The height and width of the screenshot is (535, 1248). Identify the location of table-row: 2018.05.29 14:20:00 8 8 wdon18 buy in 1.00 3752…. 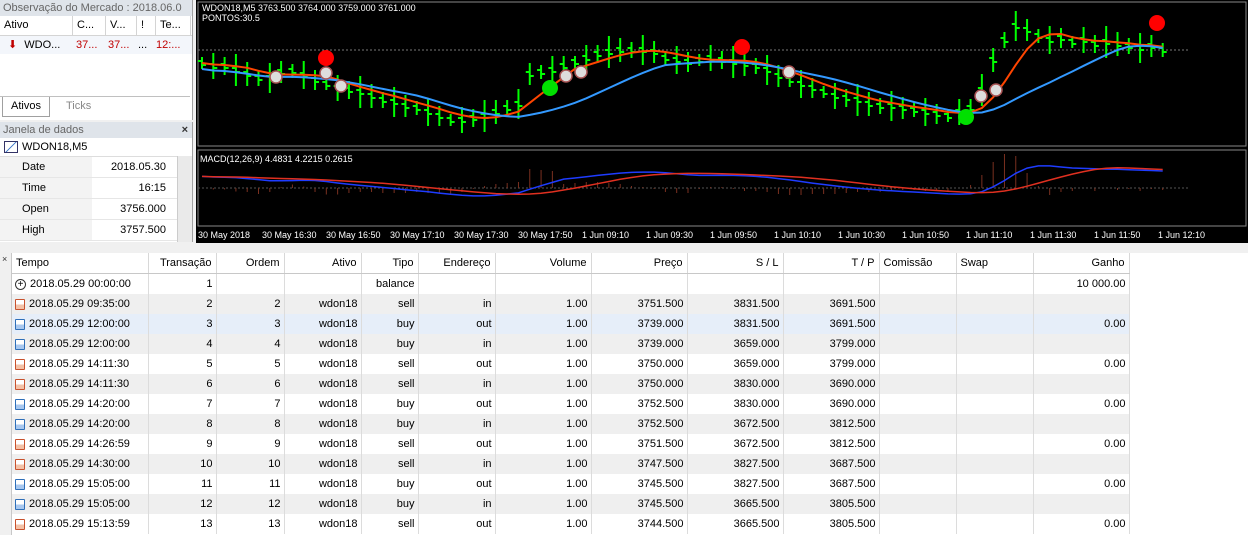
(571, 424).